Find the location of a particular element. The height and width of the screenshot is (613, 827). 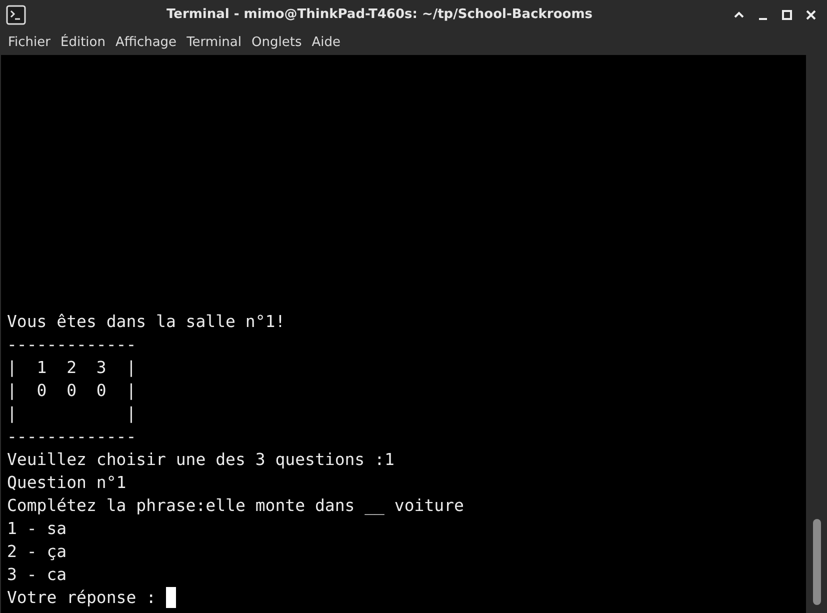

terminal-line: 3 - ca is located at coordinates (37, 575).